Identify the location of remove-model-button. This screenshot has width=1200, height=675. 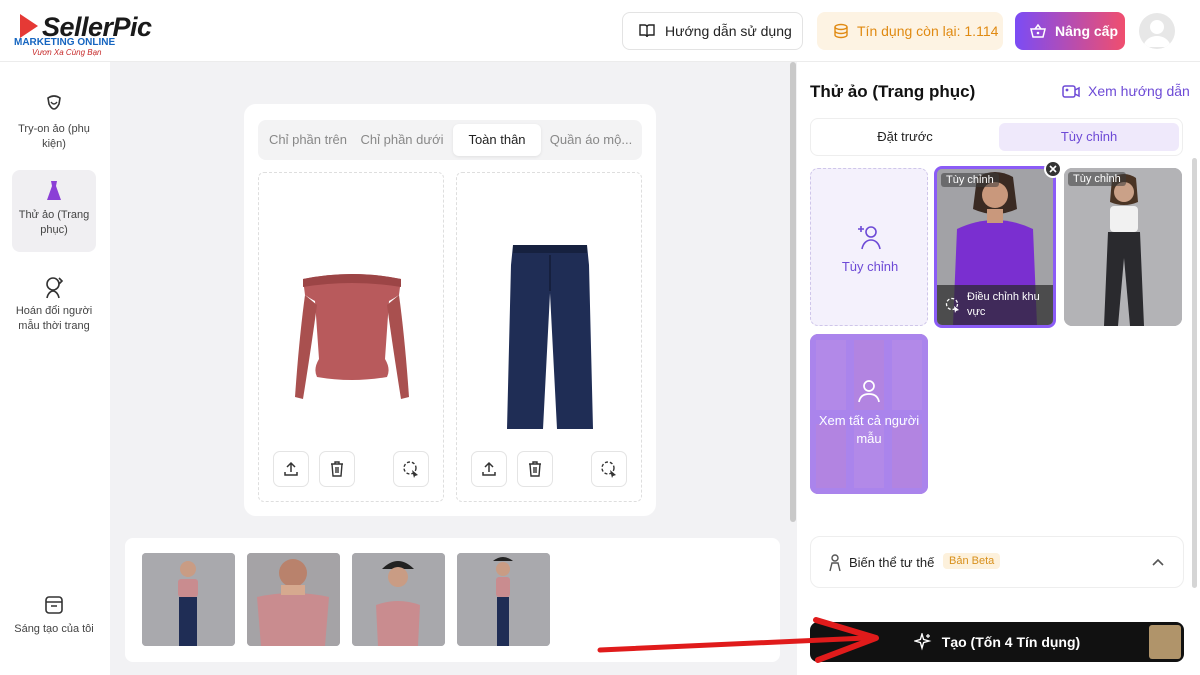
(1053, 169).